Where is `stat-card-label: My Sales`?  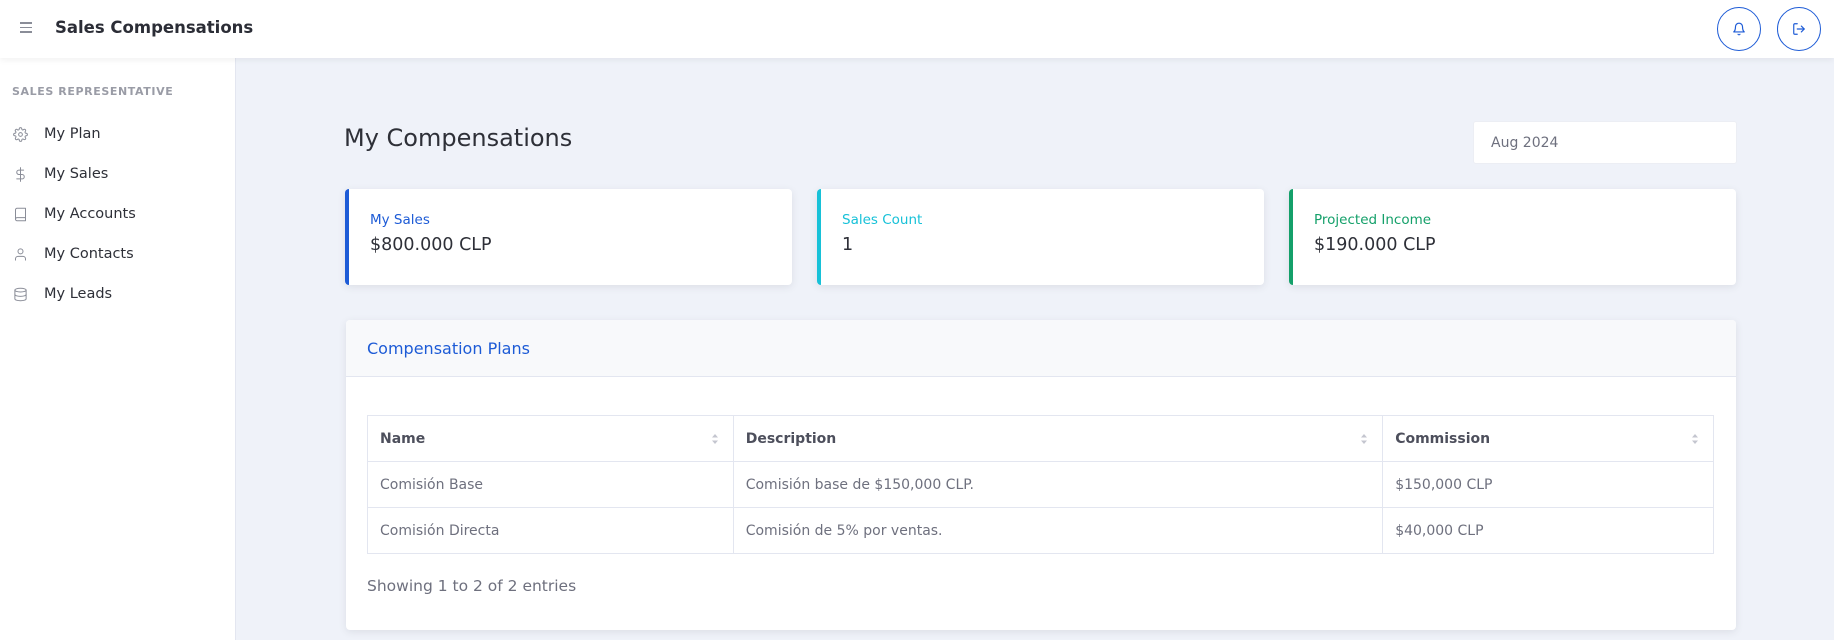
stat-card-label: My Sales is located at coordinates (400, 220).